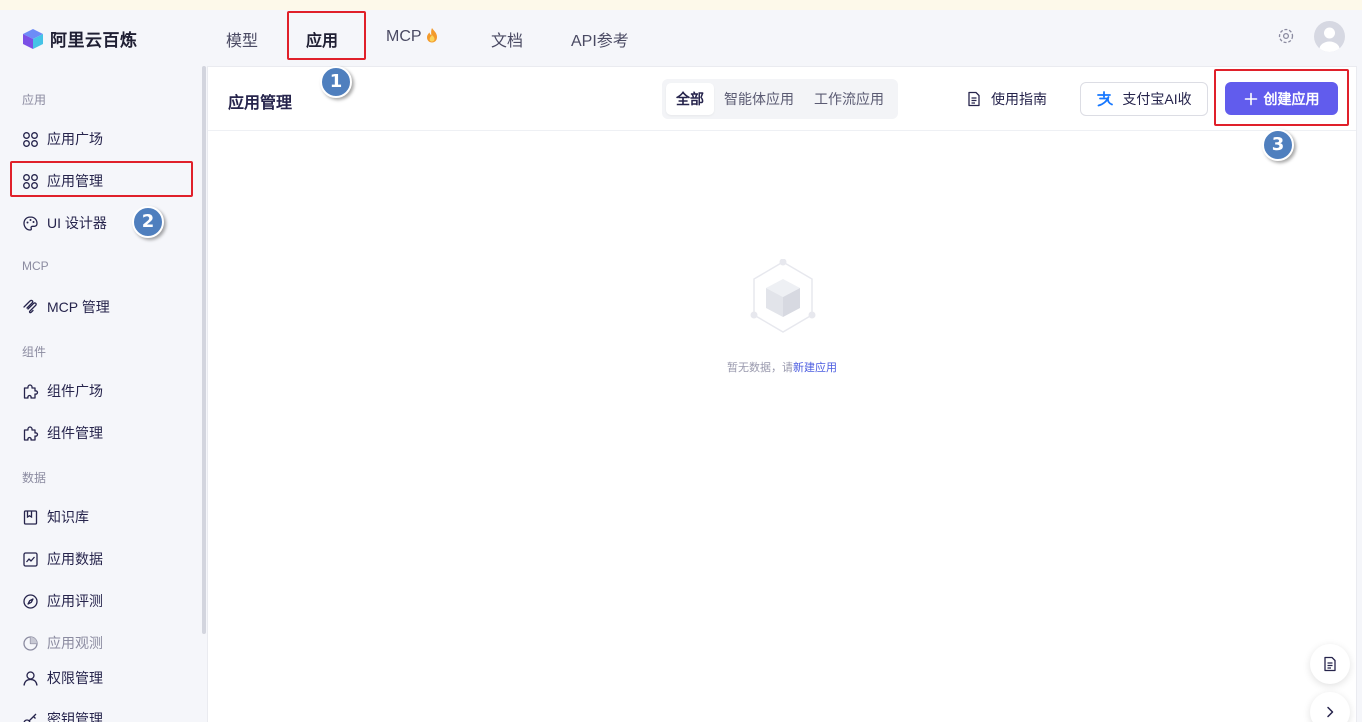  I want to click on avatar, so click(1329, 36).